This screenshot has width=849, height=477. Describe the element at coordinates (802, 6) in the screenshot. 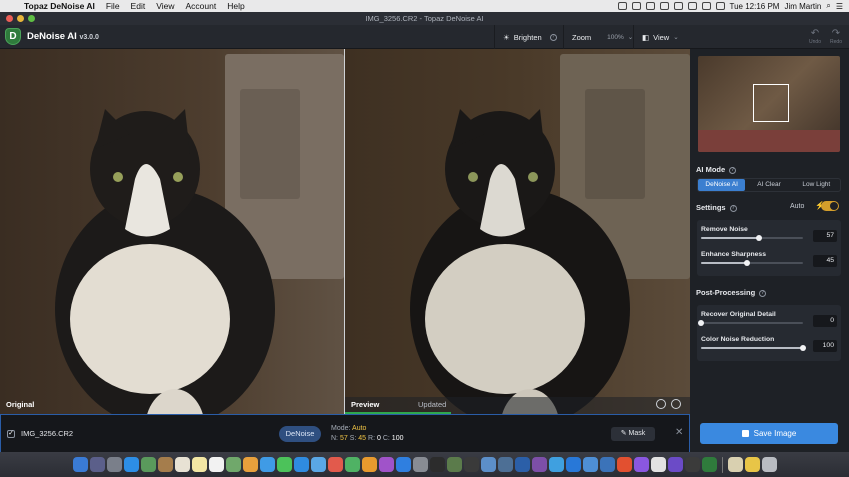

I see `menubar-user: Jim Martin` at that location.